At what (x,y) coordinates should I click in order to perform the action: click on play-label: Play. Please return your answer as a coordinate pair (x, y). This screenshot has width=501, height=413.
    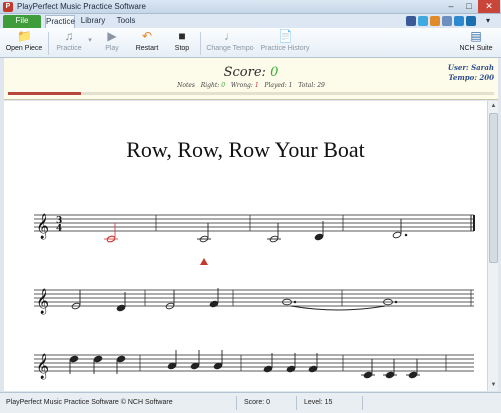
    Looking at the image, I should click on (112, 48).